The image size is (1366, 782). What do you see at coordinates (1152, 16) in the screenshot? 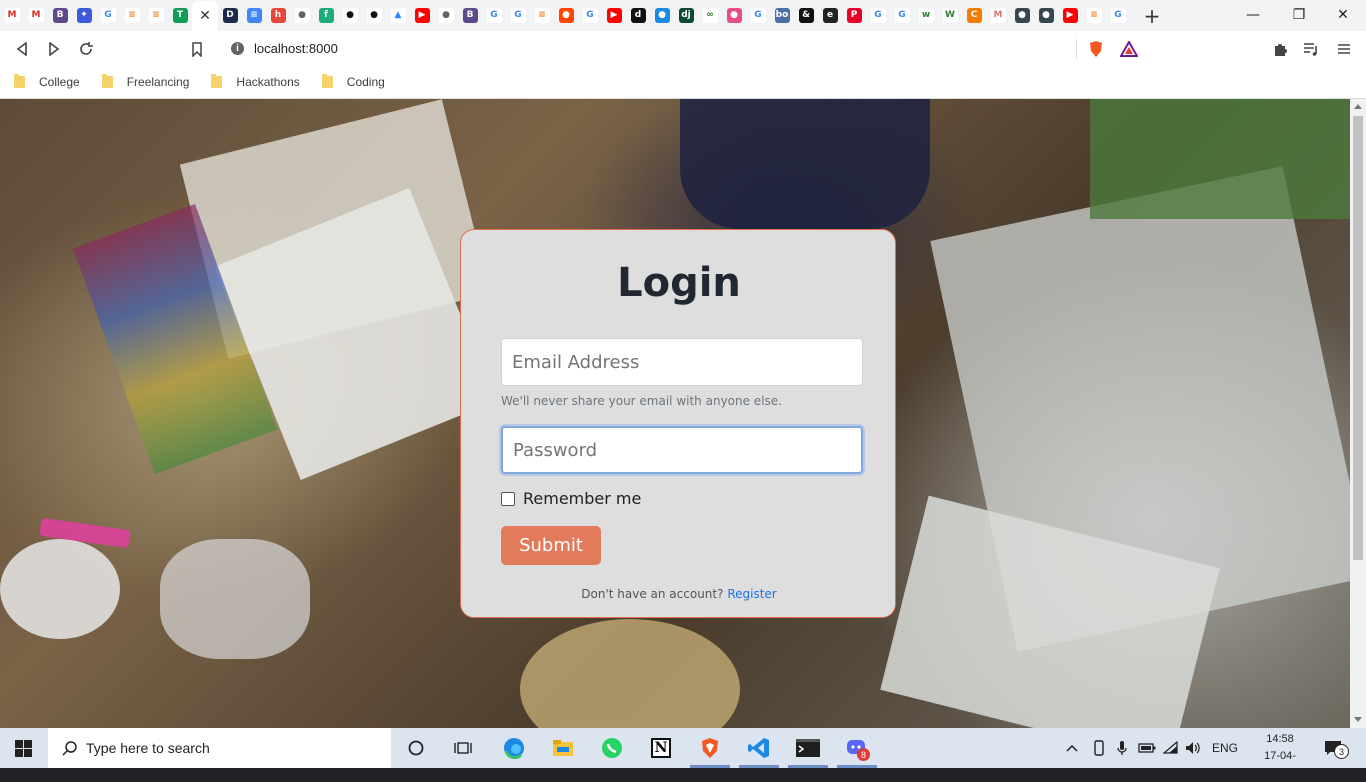
I see `new-tab-button: +` at bounding box center [1152, 16].